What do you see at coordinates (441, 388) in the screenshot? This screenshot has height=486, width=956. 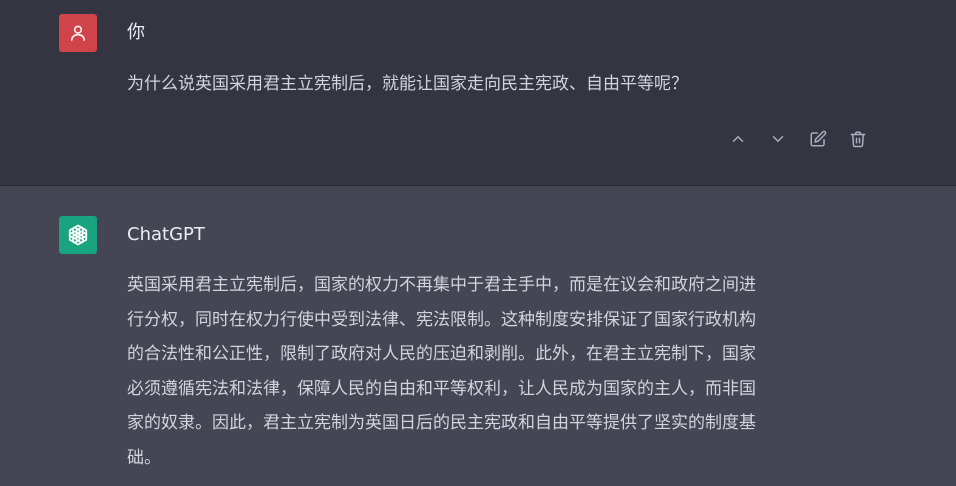 I see `assistant-text-line: 必须遵循宪法和法律，保障人民的自由和平等权利，让人民成为国家的主人，而非国` at bounding box center [441, 388].